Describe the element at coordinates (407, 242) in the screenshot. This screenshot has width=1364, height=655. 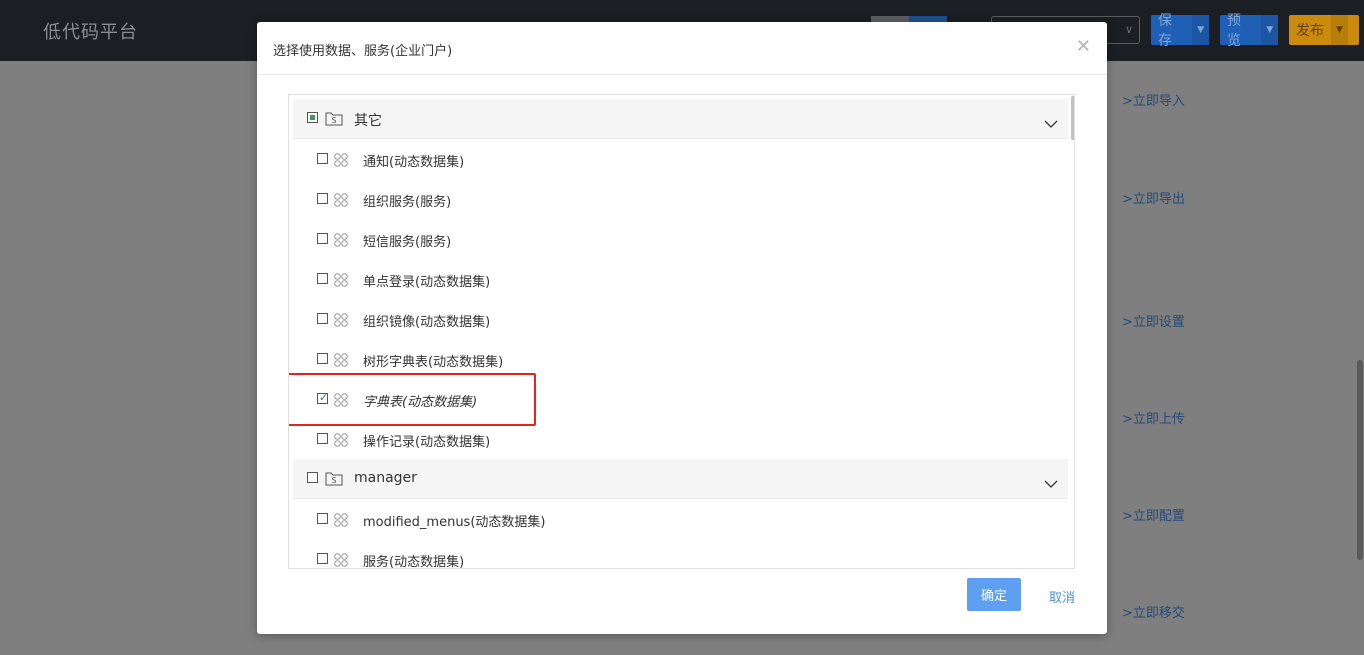
I see `item-label: 短信服务(服务)` at that location.